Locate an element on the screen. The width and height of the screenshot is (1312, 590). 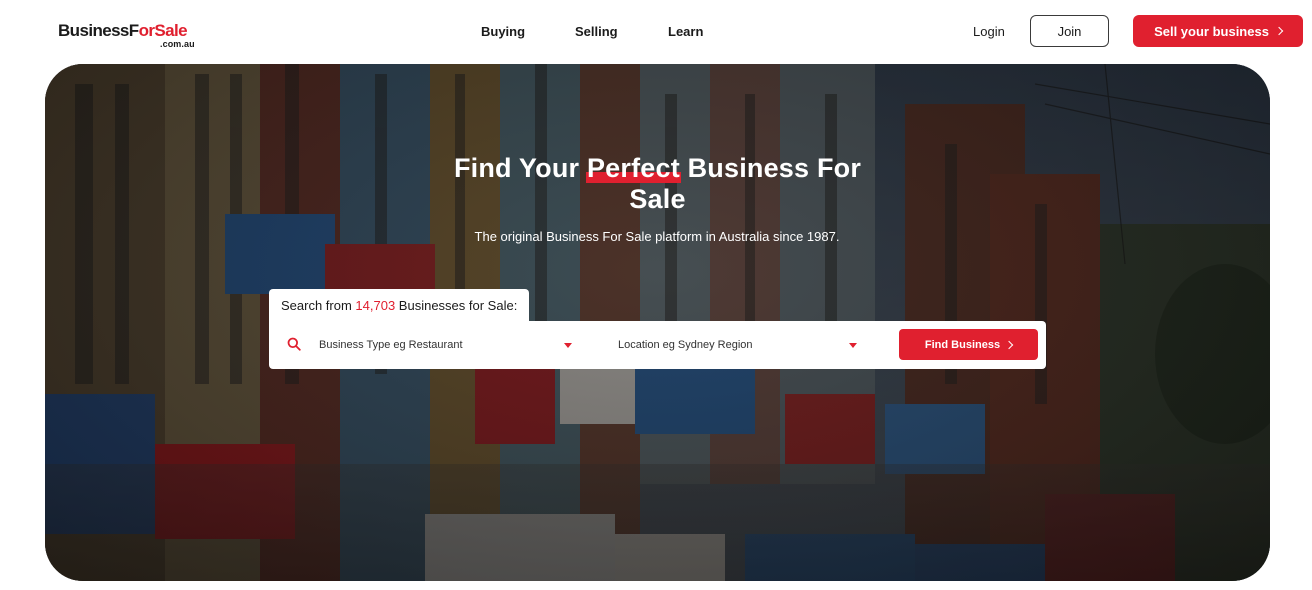
logo-domain: .com.au is located at coordinates (177, 44).